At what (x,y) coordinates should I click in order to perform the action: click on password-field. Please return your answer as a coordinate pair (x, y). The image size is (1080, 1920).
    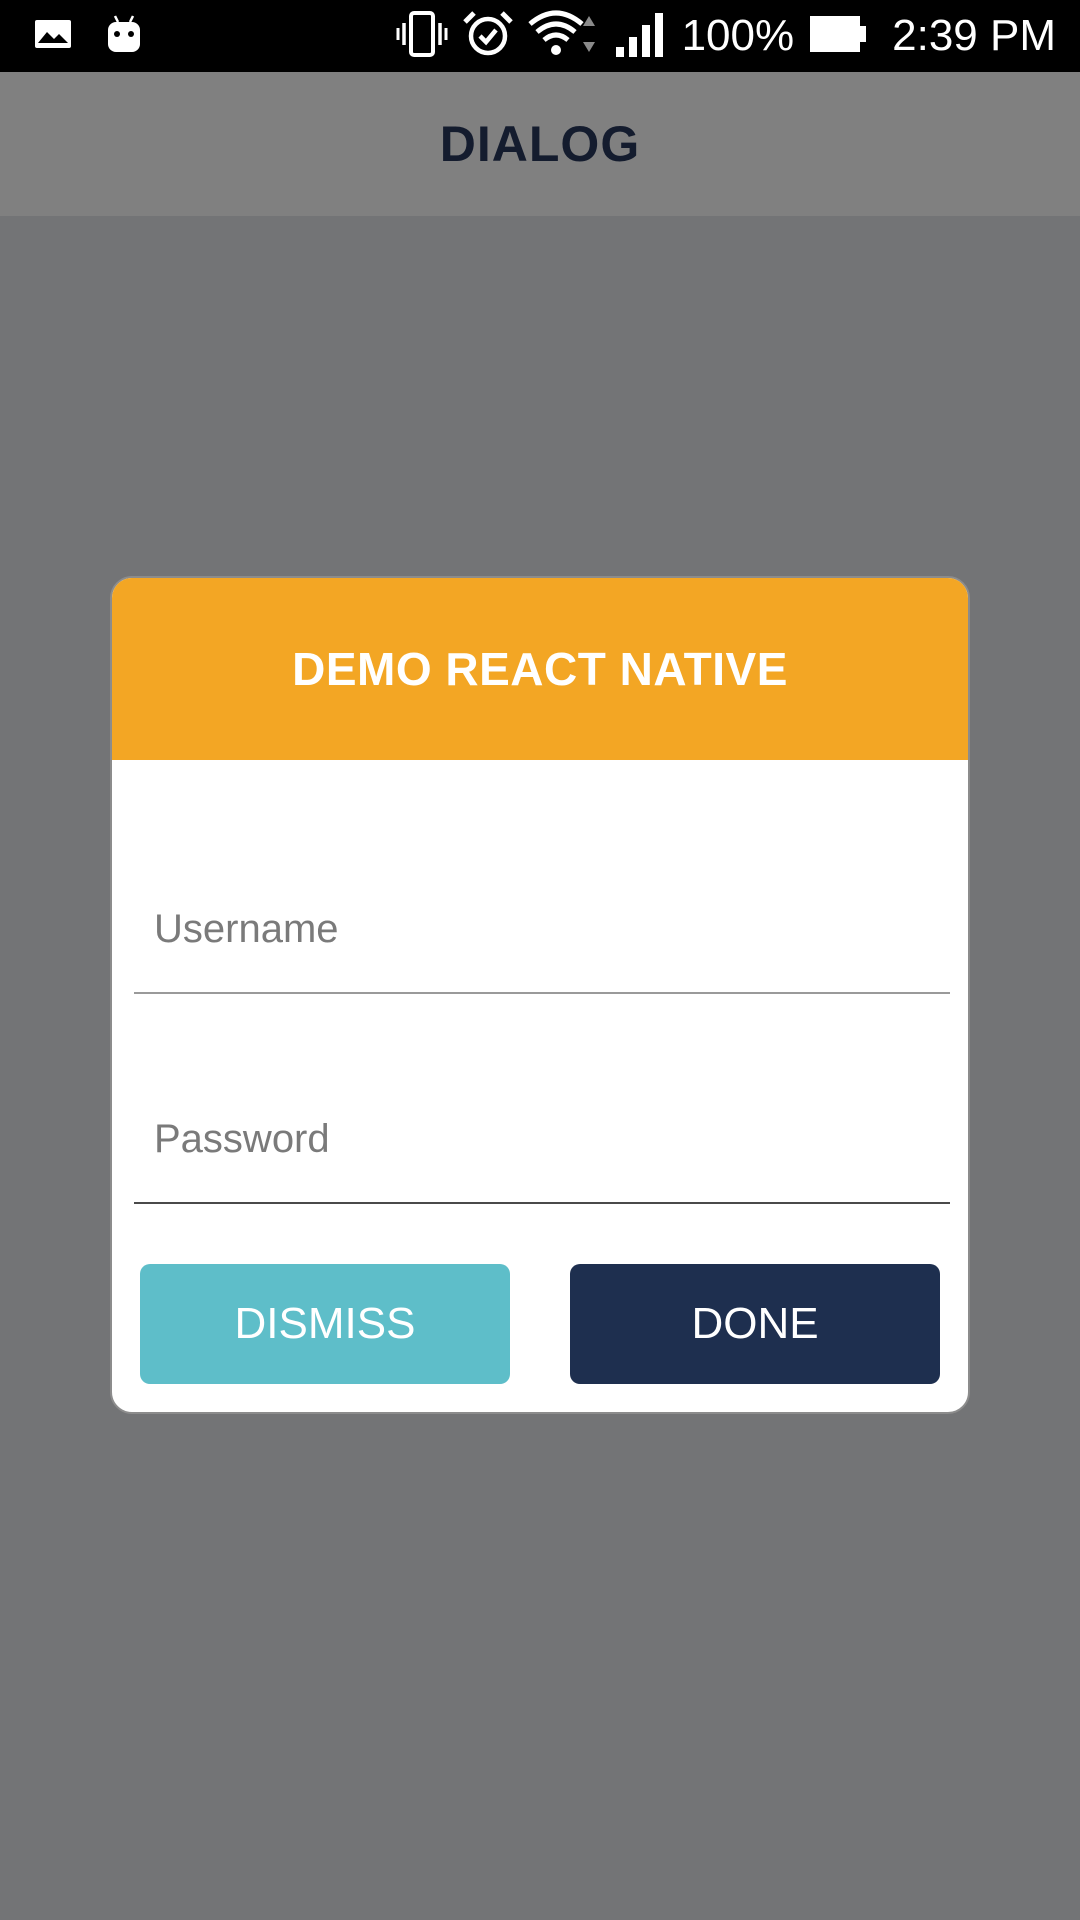
    Looking at the image, I should click on (542, 1144).